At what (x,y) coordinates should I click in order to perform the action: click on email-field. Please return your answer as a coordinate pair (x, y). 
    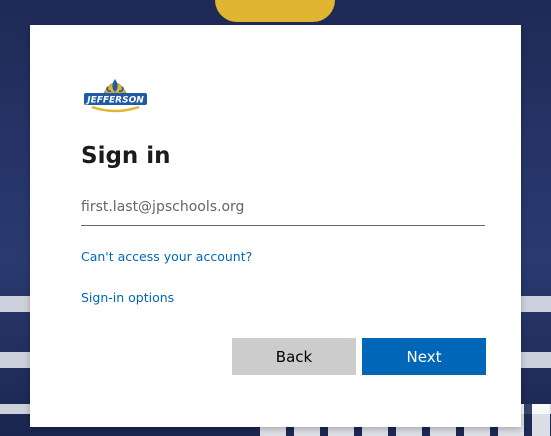
    Looking at the image, I should click on (283, 208).